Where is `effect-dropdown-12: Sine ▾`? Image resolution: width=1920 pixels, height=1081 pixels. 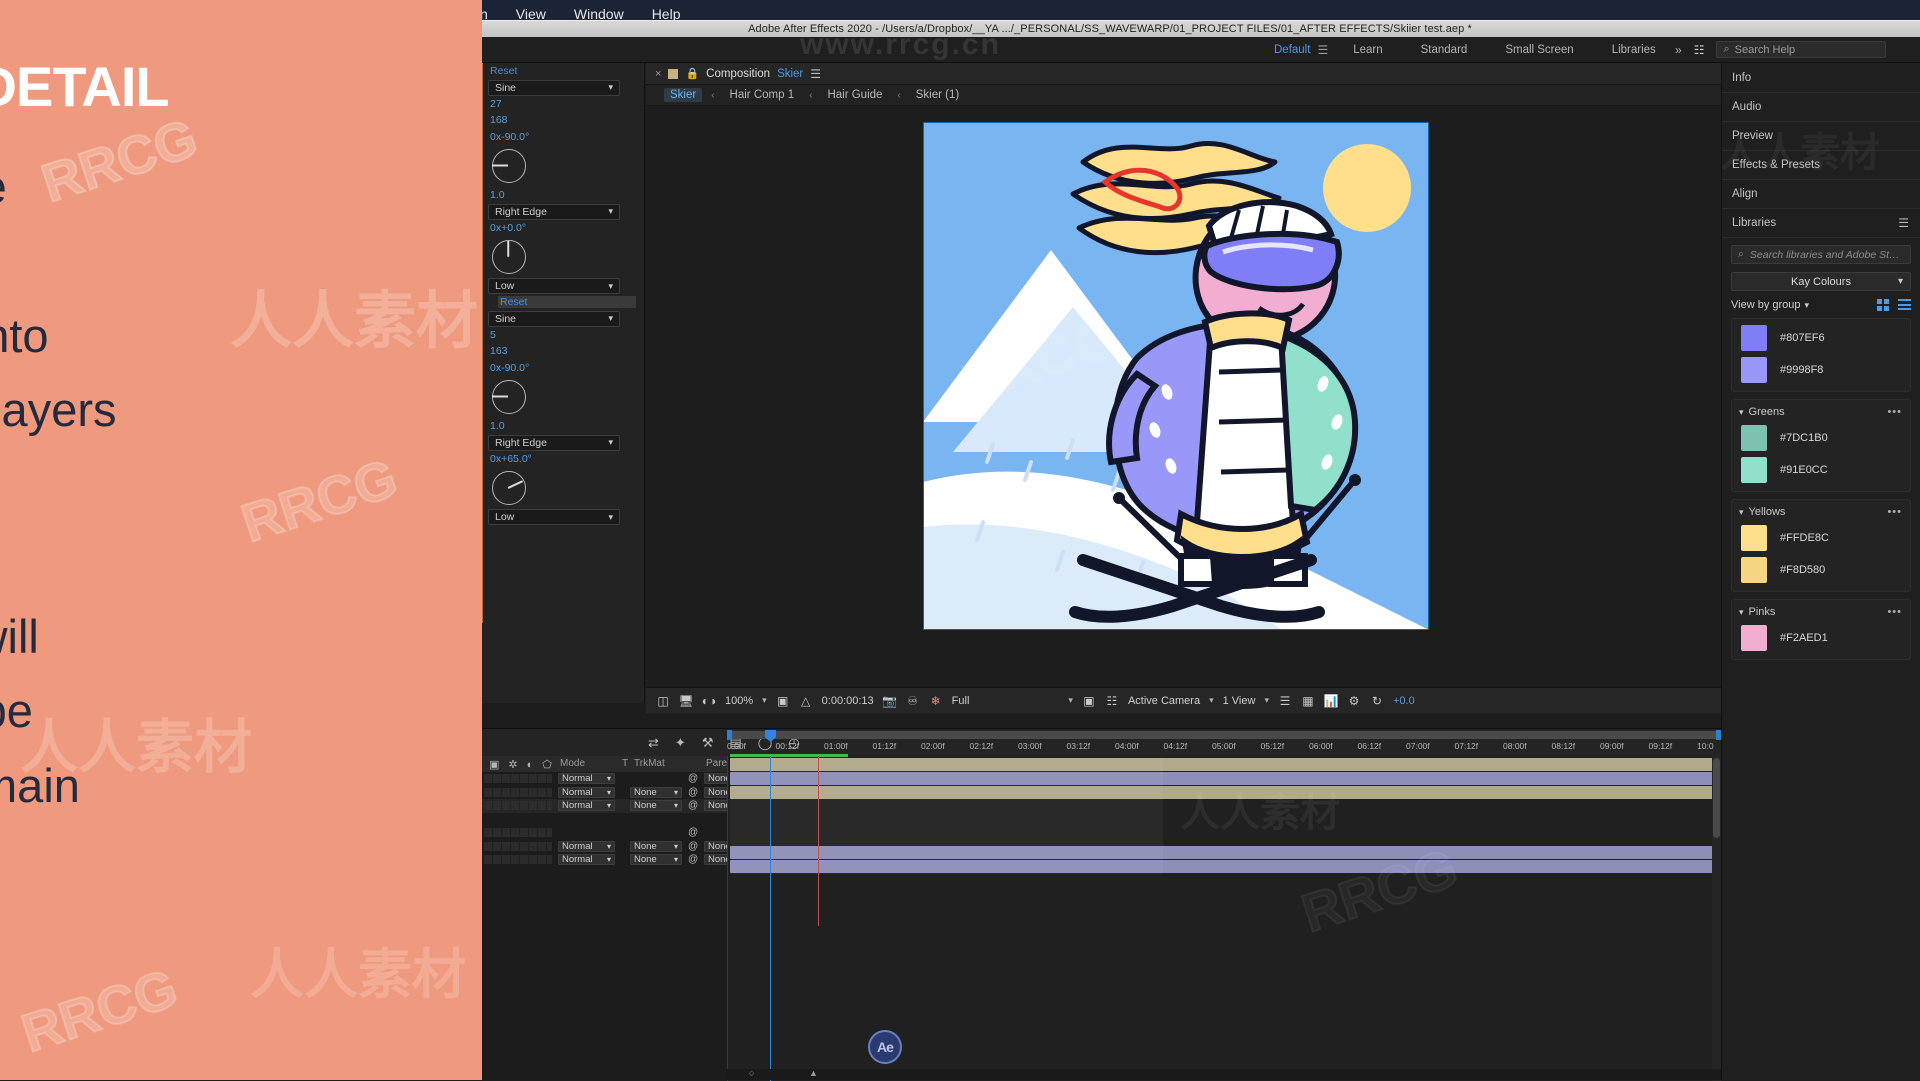 effect-dropdown-12: Sine ▾ is located at coordinates (554, 318).